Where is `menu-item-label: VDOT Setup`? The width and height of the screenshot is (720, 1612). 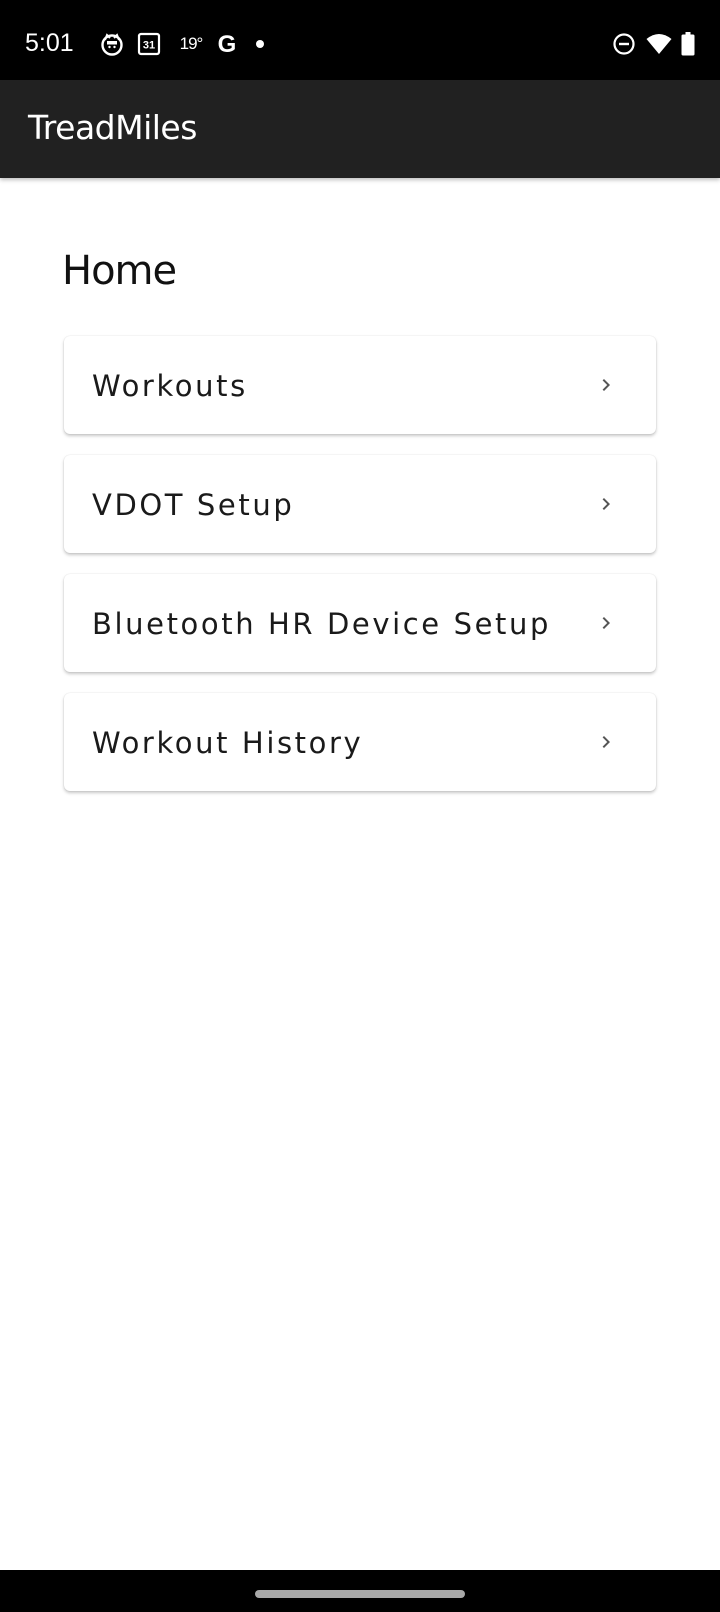
menu-item-label: VDOT Setup is located at coordinates (193, 505).